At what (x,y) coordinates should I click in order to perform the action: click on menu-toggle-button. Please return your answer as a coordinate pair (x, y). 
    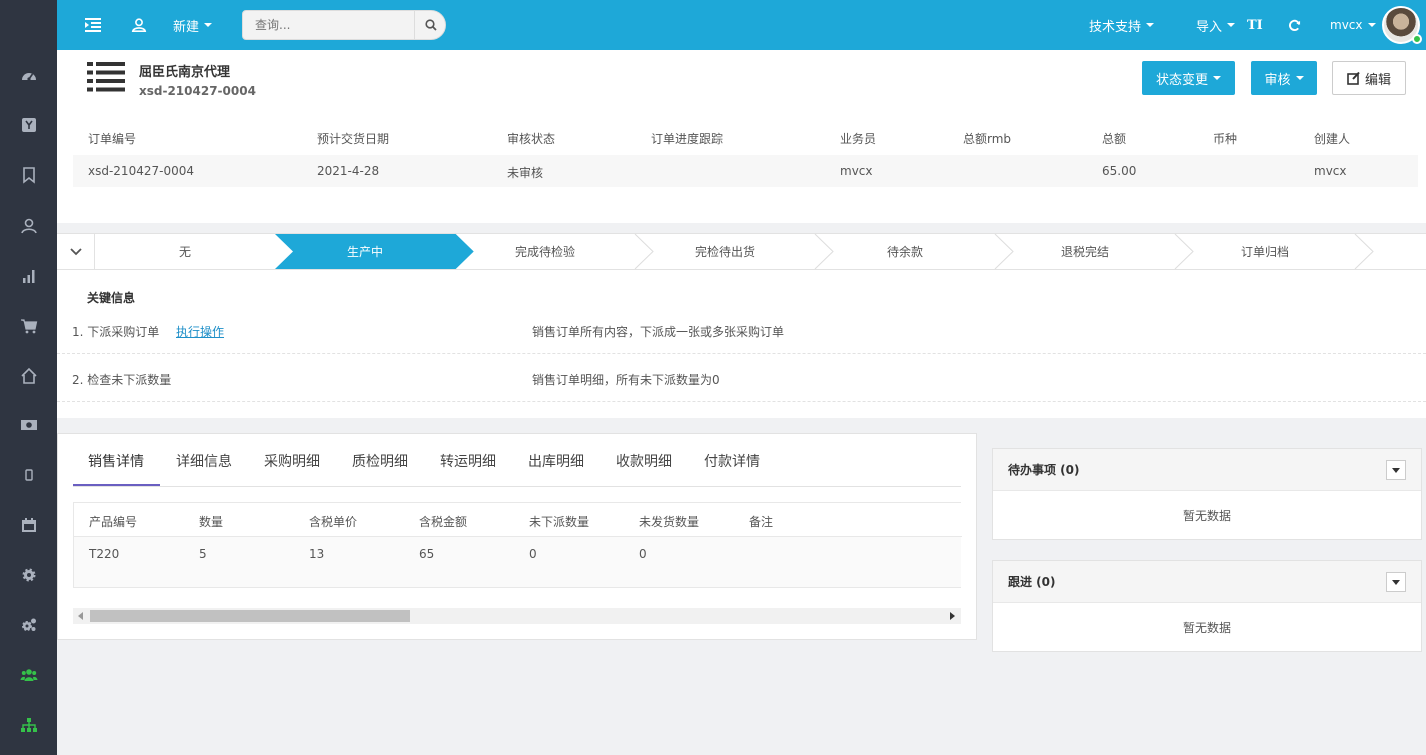
    Looking at the image, I should click on (93, 25).